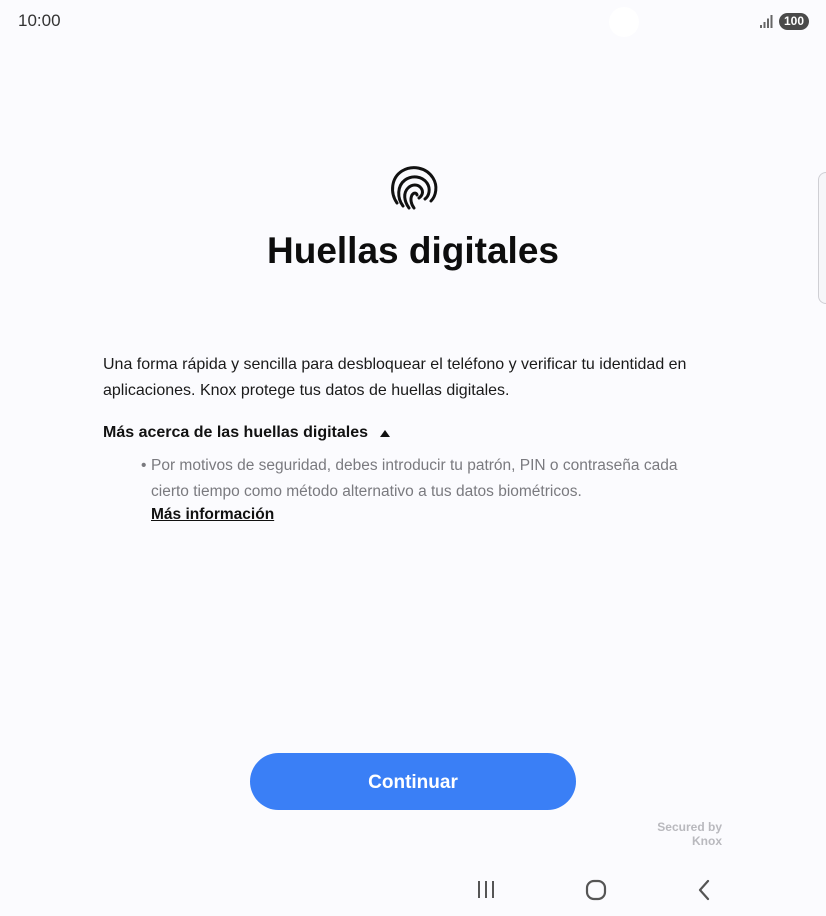  What do you see at coordinates (385, 433) in the screenshot?
I see `triangle-up-icon` at bounding box center [385, 433].